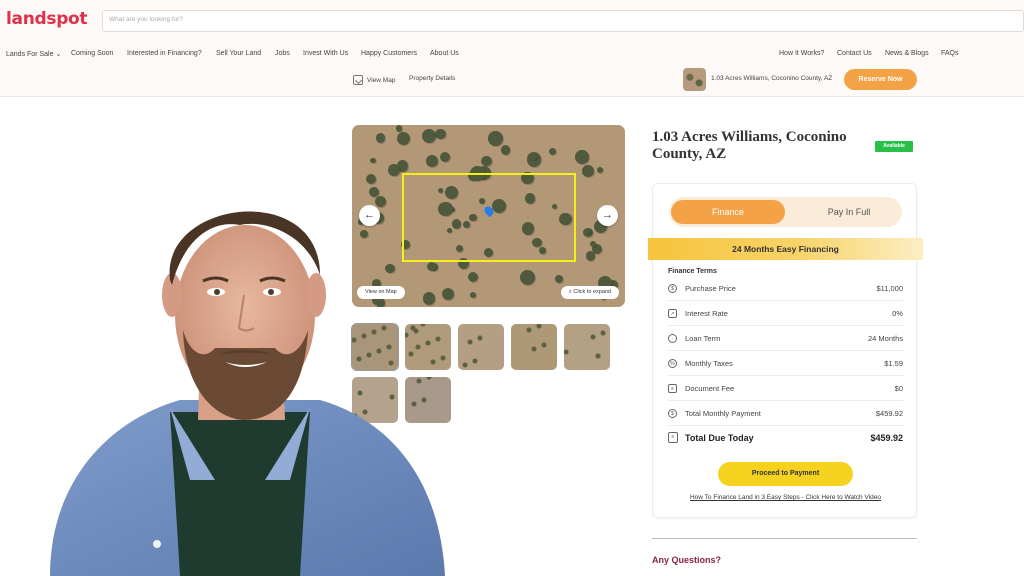 Image resolution: width=1024 pixels, height=576 pixels. Describe the element at coordinates (692, 271) in the screenshot. I see `finance-terms-title: Finance Terms` at that location.